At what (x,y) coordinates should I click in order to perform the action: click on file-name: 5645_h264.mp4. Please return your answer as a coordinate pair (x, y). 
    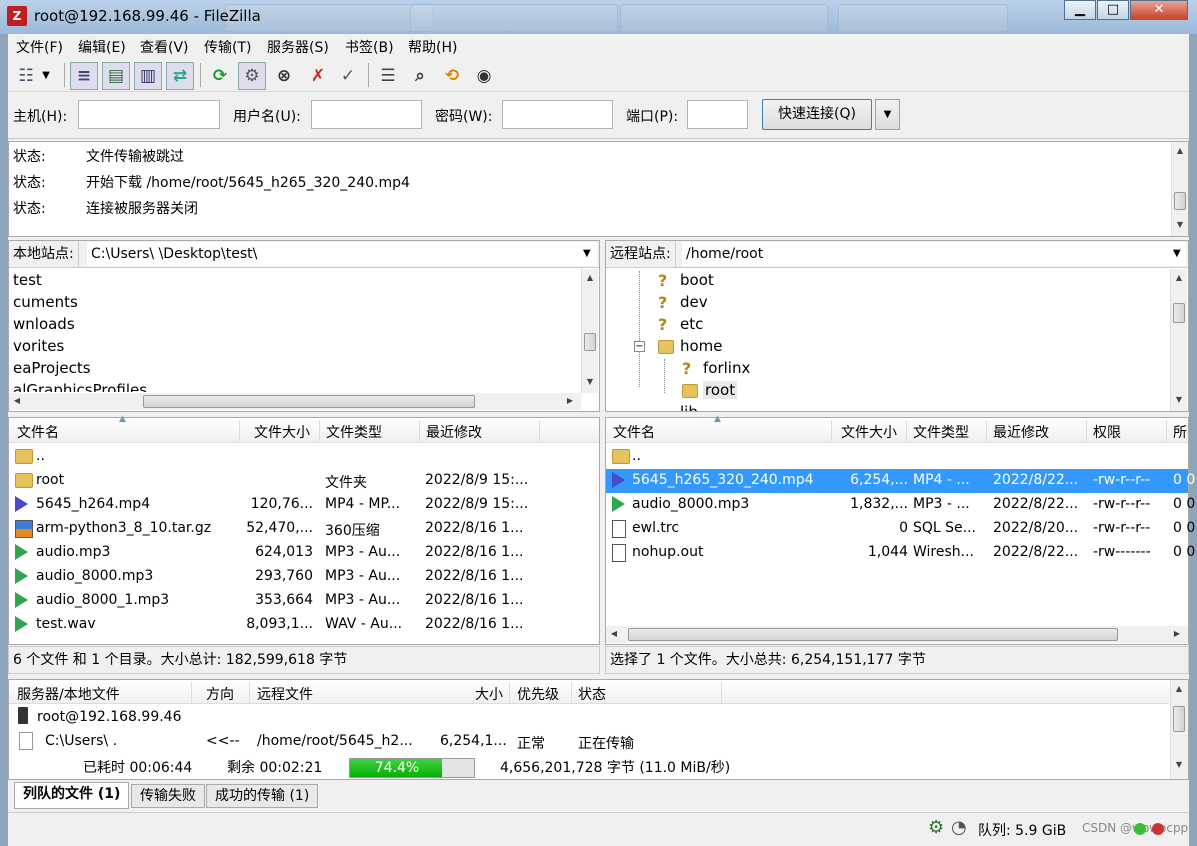
    Looking at the image, I should click on (93, 504).